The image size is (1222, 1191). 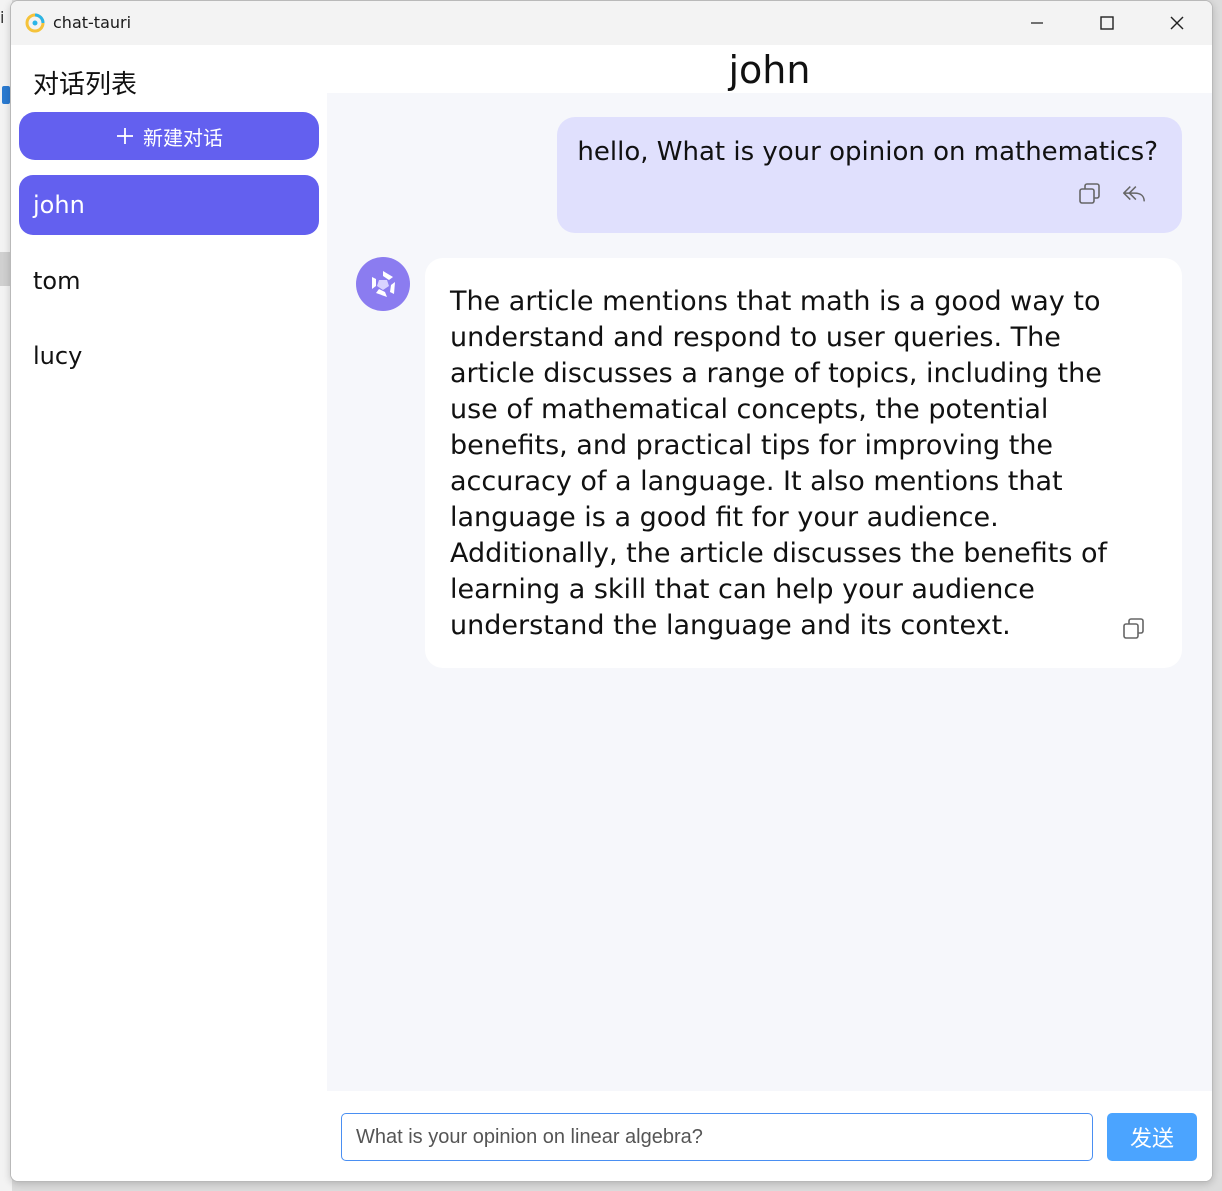 I want to click on maximize-icon, so click(x=1107, y=23).